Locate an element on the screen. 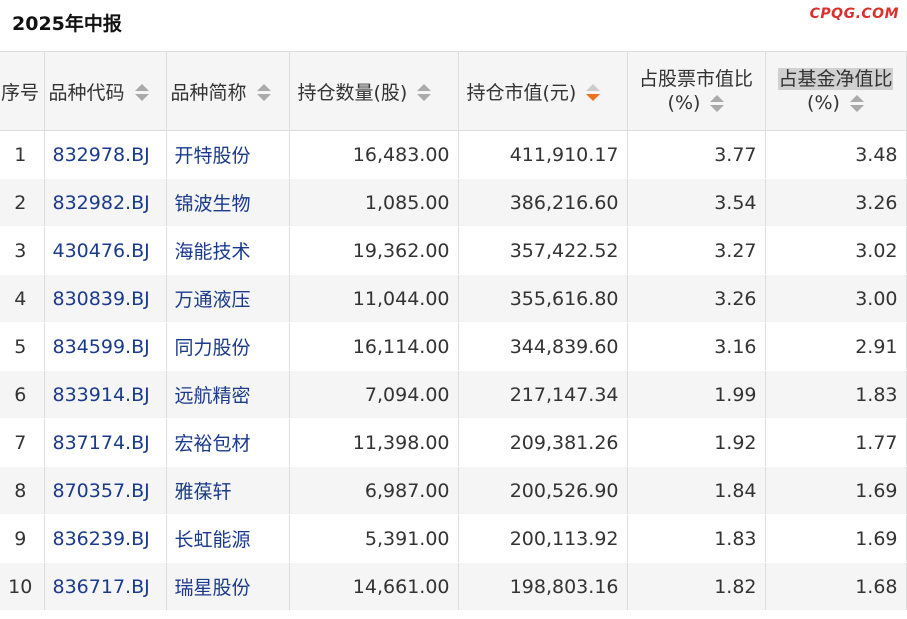 This screenshot has height=619, width=907. shares-cell: 6,987.00 is located at coordinates (374, 490).